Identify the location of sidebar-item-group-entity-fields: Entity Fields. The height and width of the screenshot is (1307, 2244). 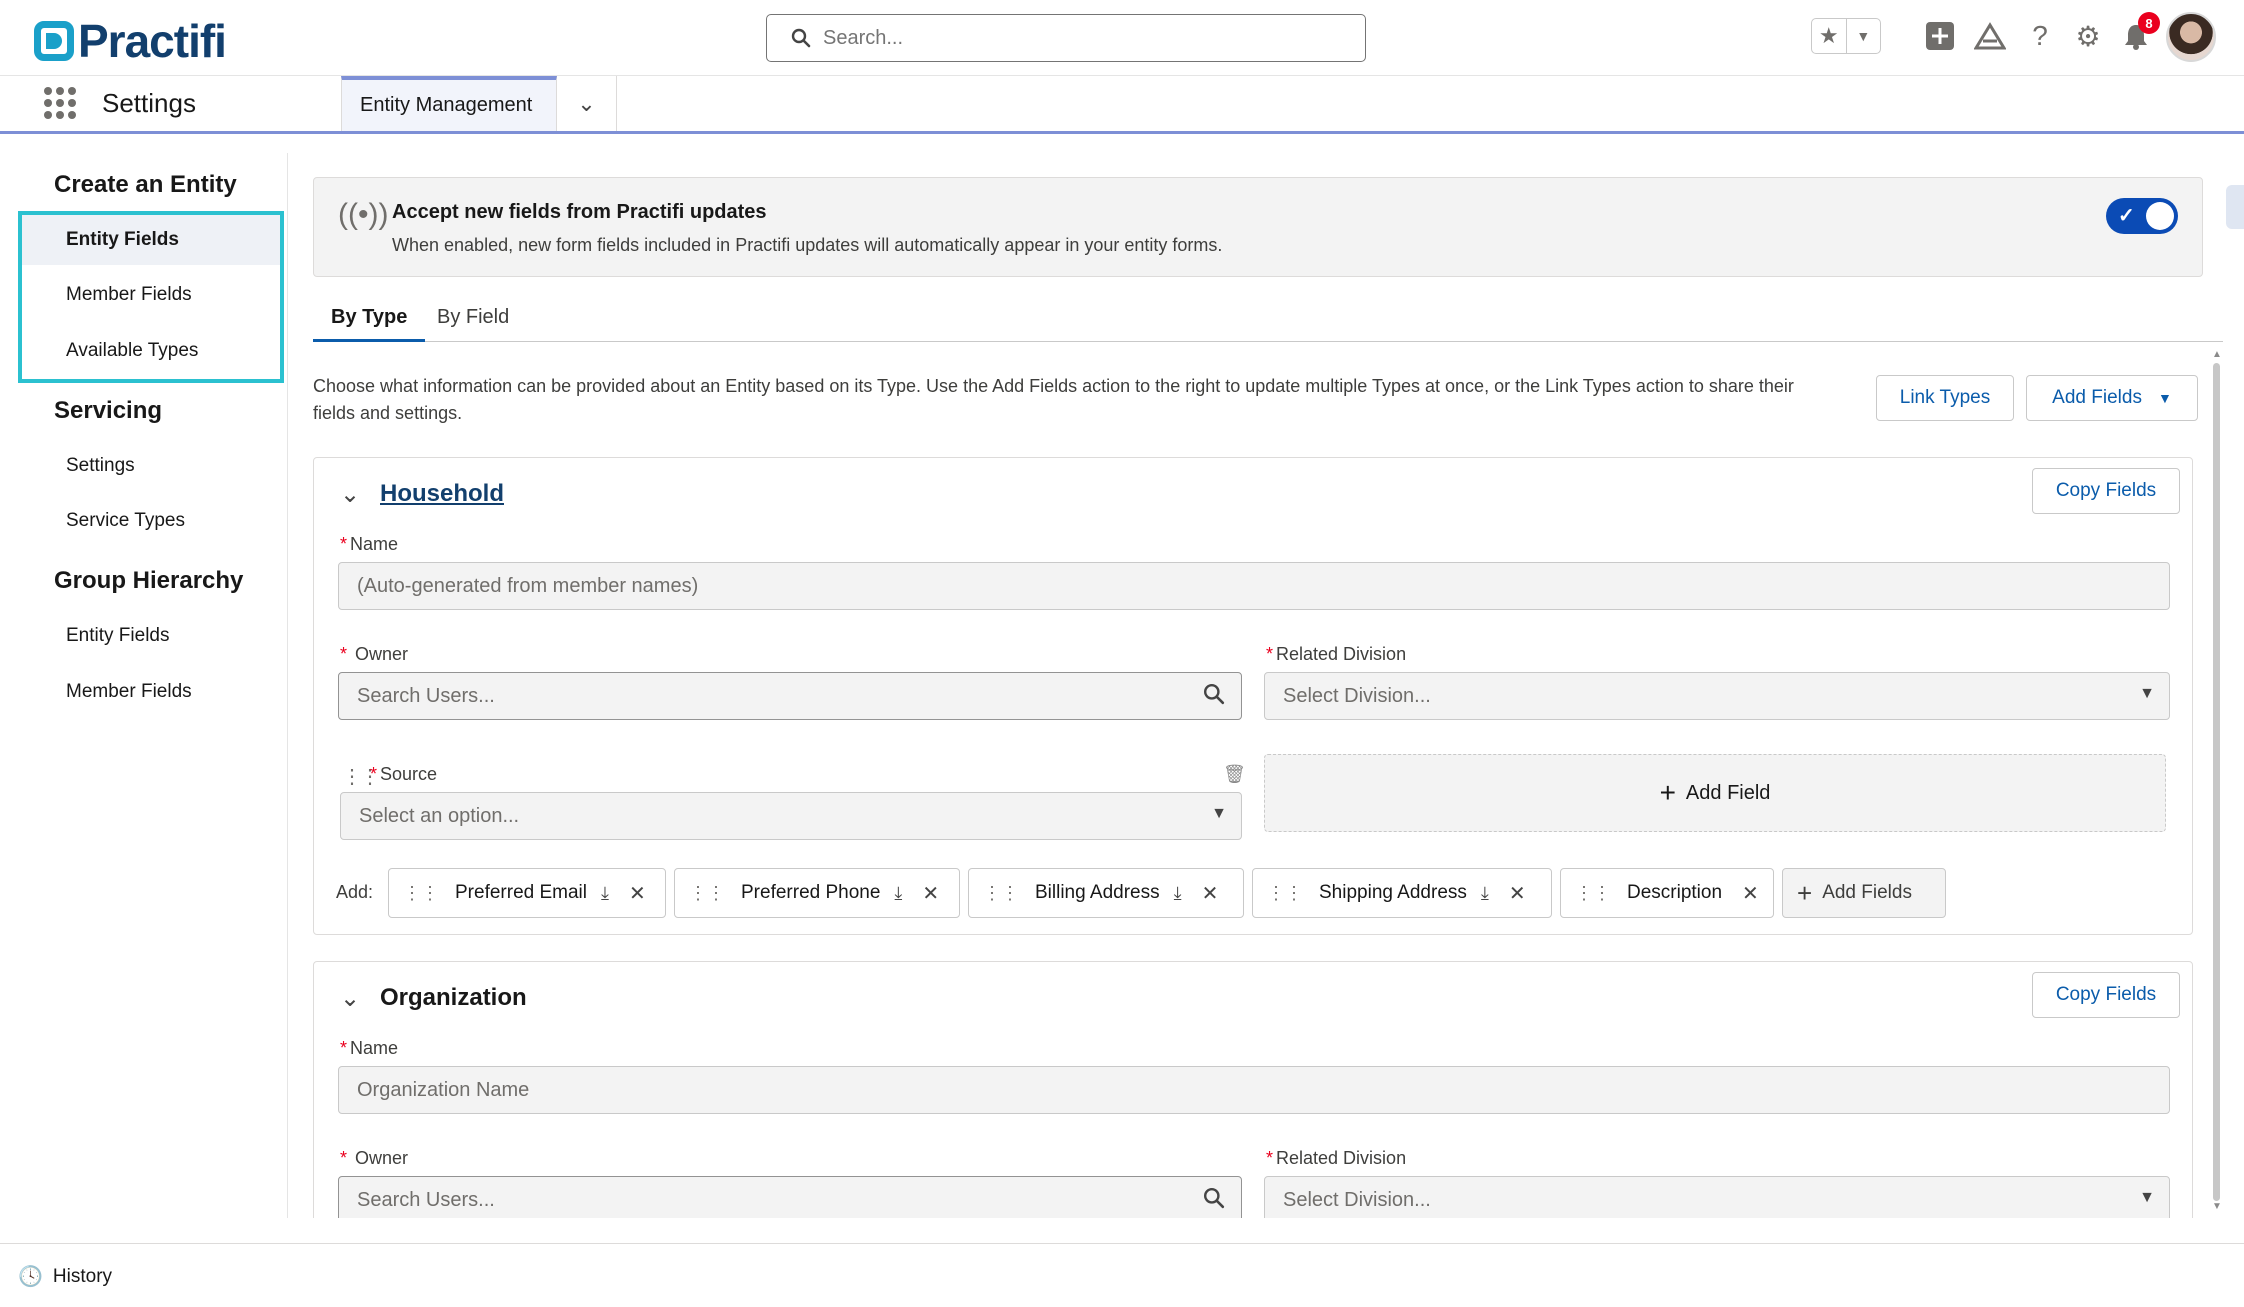
(117, 636).